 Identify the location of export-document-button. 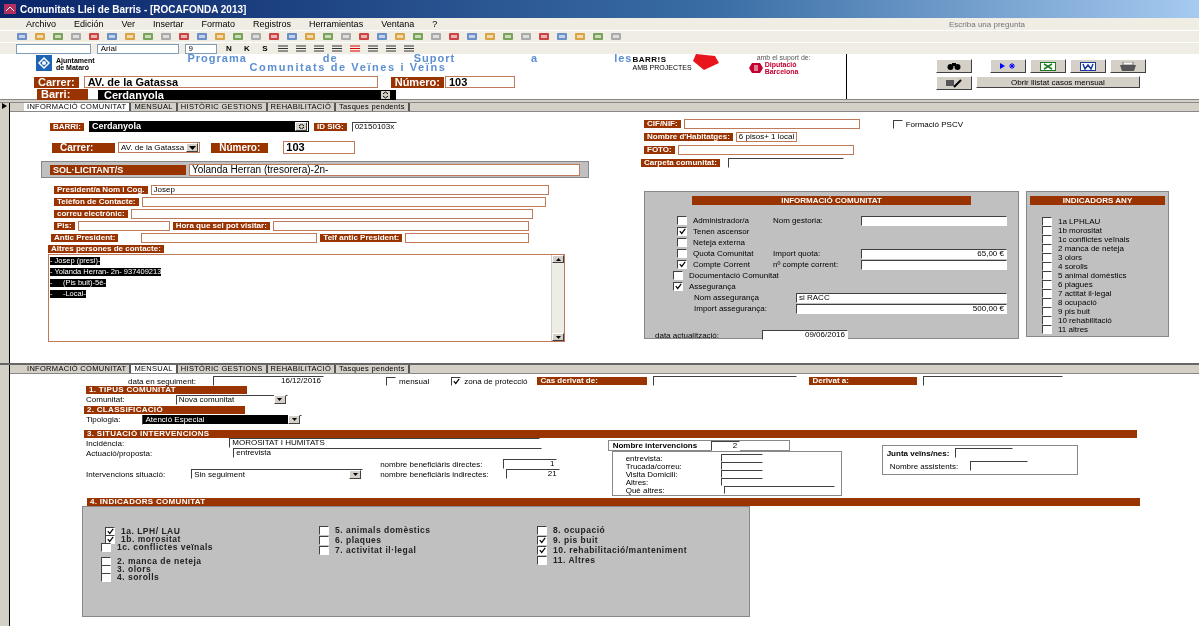
(1088, 66).